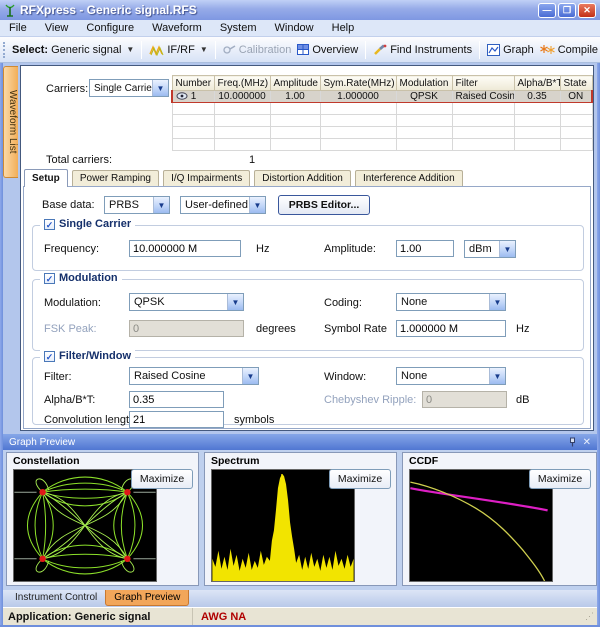 This screenshot has width=600, height=627. What do you see at coordinates (494, 49) in the screenshot?
I see `graph-icon` at bounding box center [494, 49].